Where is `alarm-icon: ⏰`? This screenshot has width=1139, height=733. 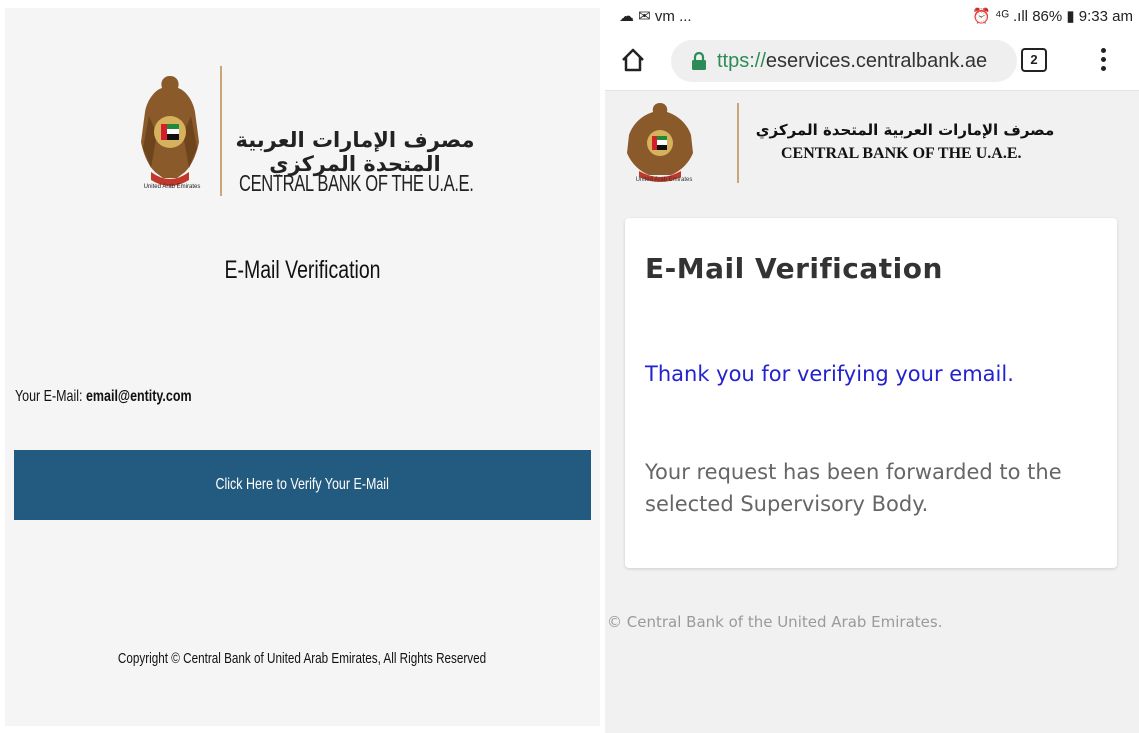 alarm-icon: ⏰ is located at coordinates (983, 16).